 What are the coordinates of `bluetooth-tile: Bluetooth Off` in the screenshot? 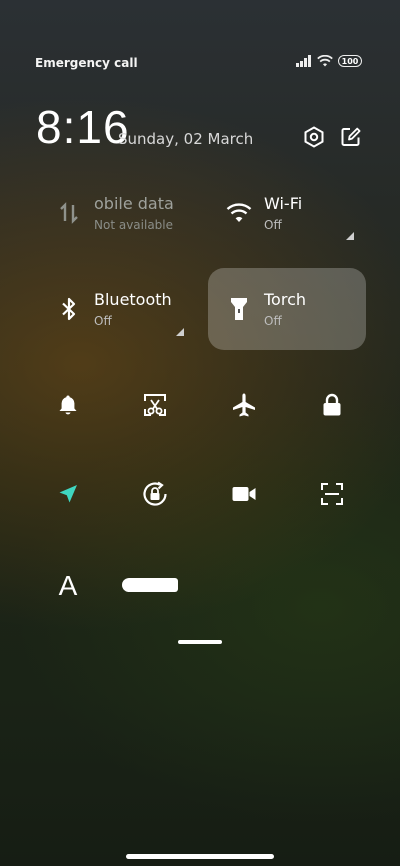 It's located at (117, 309).